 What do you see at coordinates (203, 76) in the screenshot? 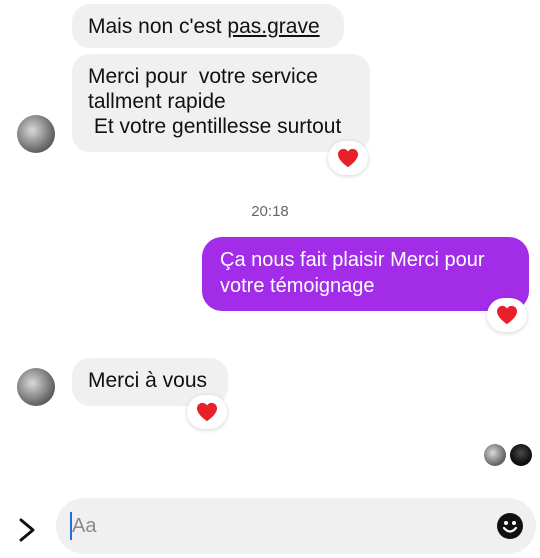
I see `message-line: Merci pour votre service` at bounding box center [203, 76].